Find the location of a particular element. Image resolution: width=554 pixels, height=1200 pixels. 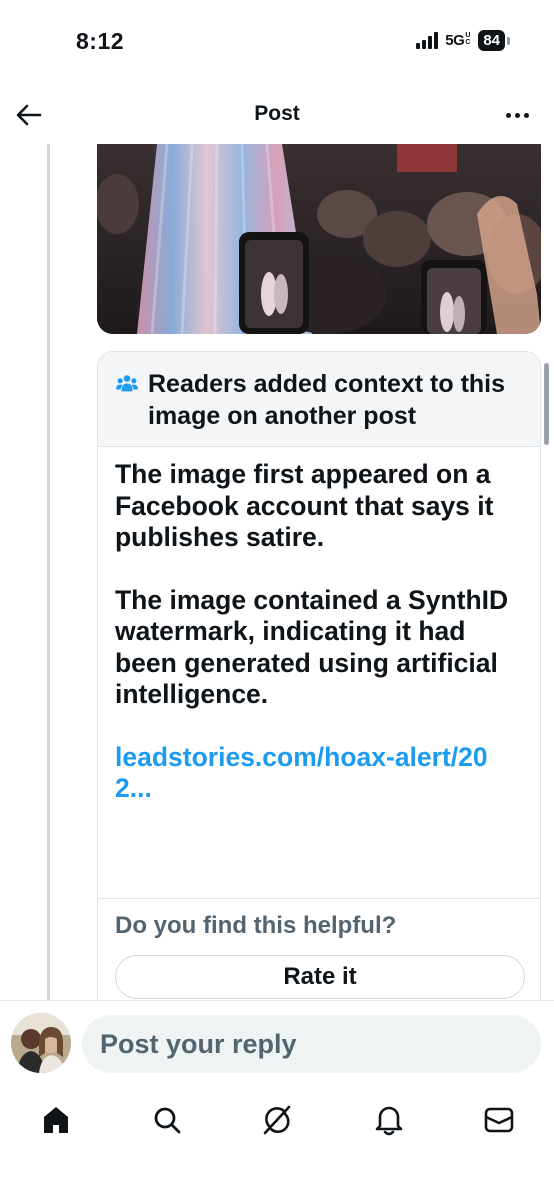

more-horizontal-icon is located at coordinates (508, 115).